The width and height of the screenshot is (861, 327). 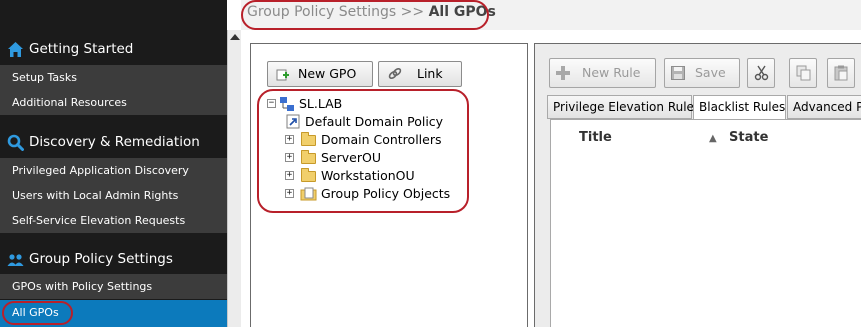 What do you see at coordinates (308, 194) in the screenshot?
I see `gpo-container-icon` at bounding box center [308, 194].